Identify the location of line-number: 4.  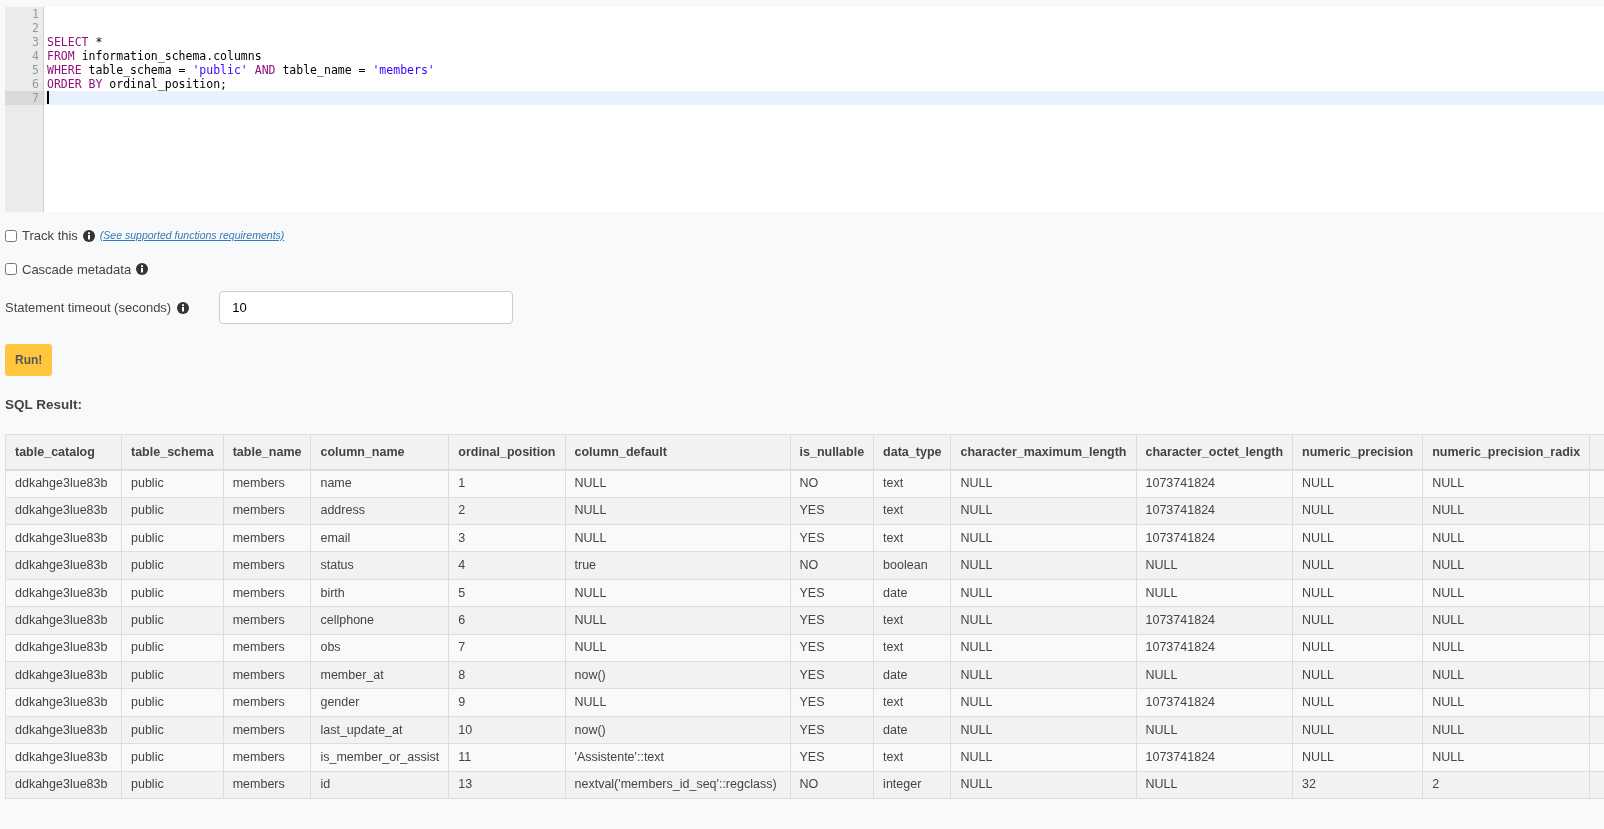
(35, 56).